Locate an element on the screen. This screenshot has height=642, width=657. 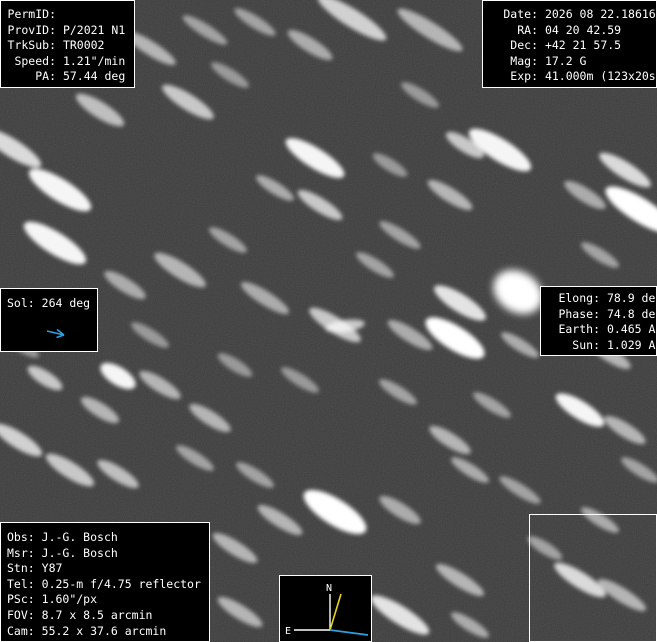
trksub-value: TR0002 is located at coordinates (83, 45).